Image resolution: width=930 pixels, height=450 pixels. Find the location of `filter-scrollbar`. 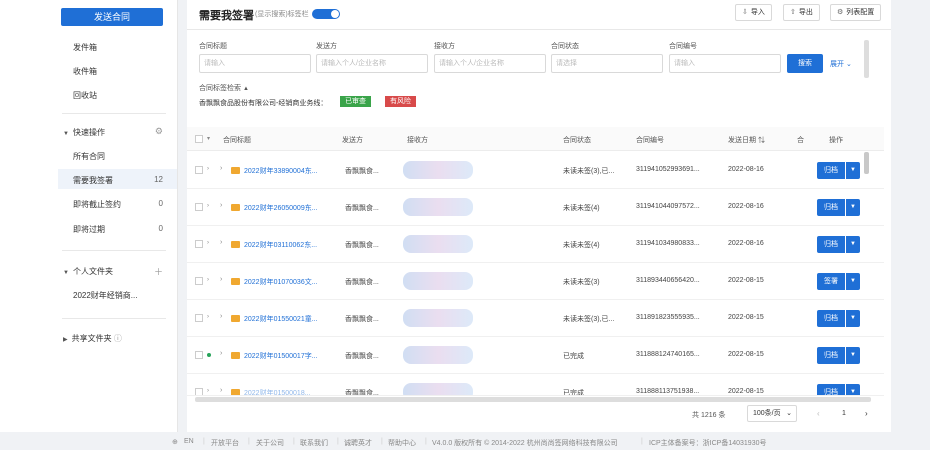

filter-scrollbar is located at coordinates (866, 59).